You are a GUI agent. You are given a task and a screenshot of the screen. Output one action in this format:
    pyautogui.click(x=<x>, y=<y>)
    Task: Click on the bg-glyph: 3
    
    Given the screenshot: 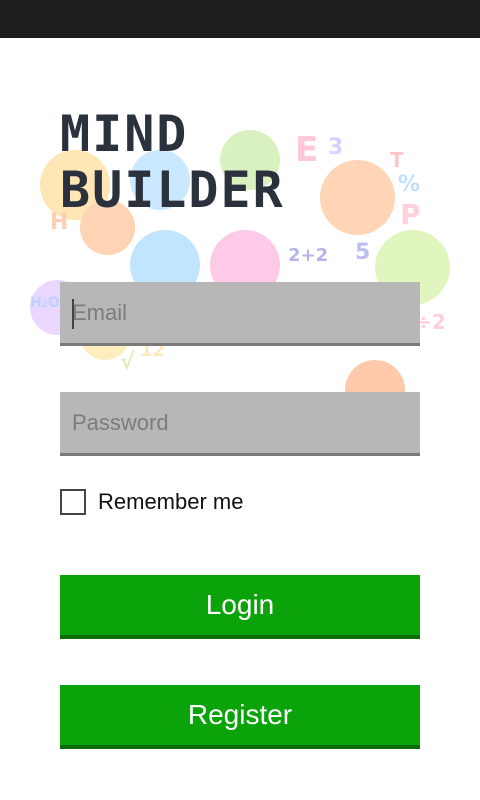 What is the action you would take?
    pyautogui.click(x=336, y=147)
    